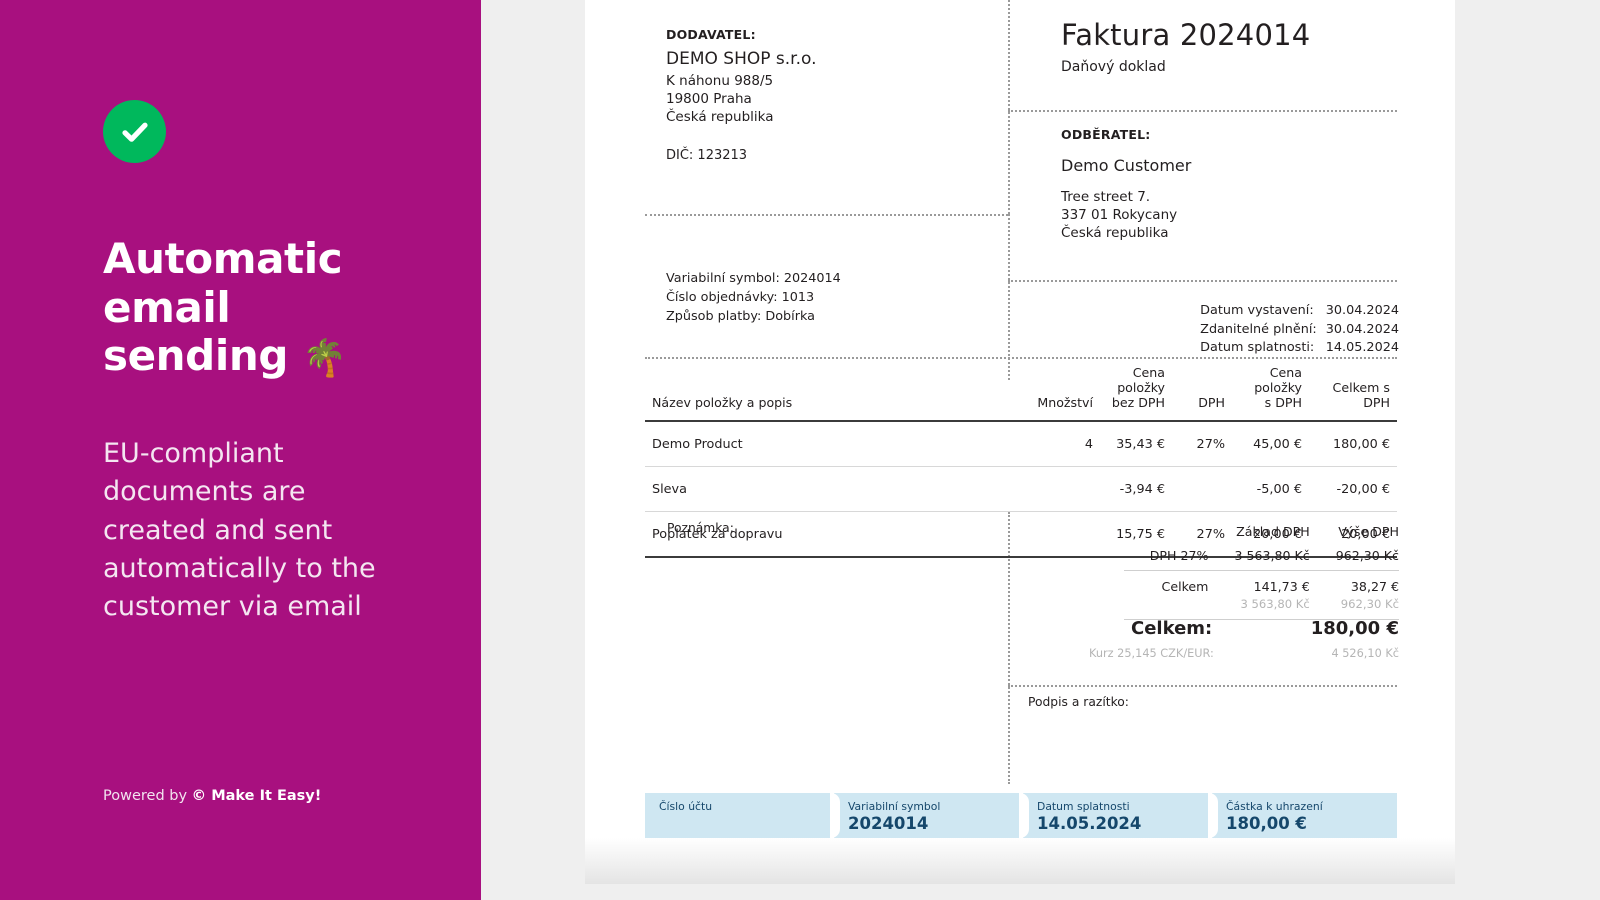  What do you see at coordinates (199, 796) in the screenshot?
I see `copyright-icon: ©` at bounding box center [199, 796].